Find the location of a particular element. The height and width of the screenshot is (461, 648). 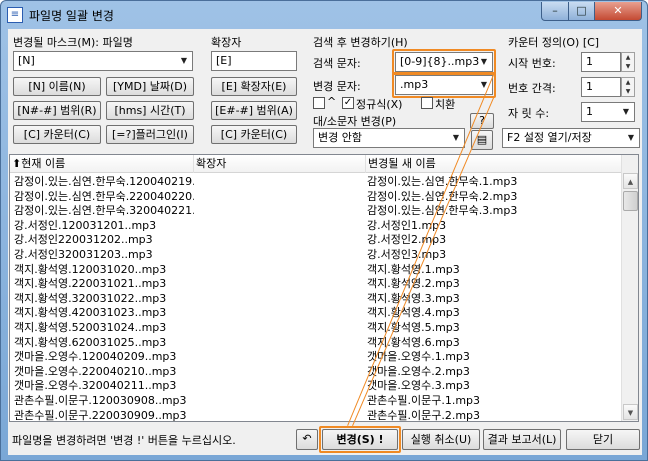

cell-current-name: 강.서정인320031203..mp3 is located at coordinates (83, 254).